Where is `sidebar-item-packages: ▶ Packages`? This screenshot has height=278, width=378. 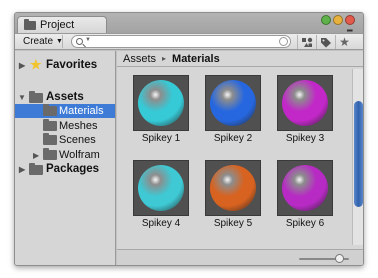 sidebar-item-packages: ▶ Packages is located at coordinates (65, 169).